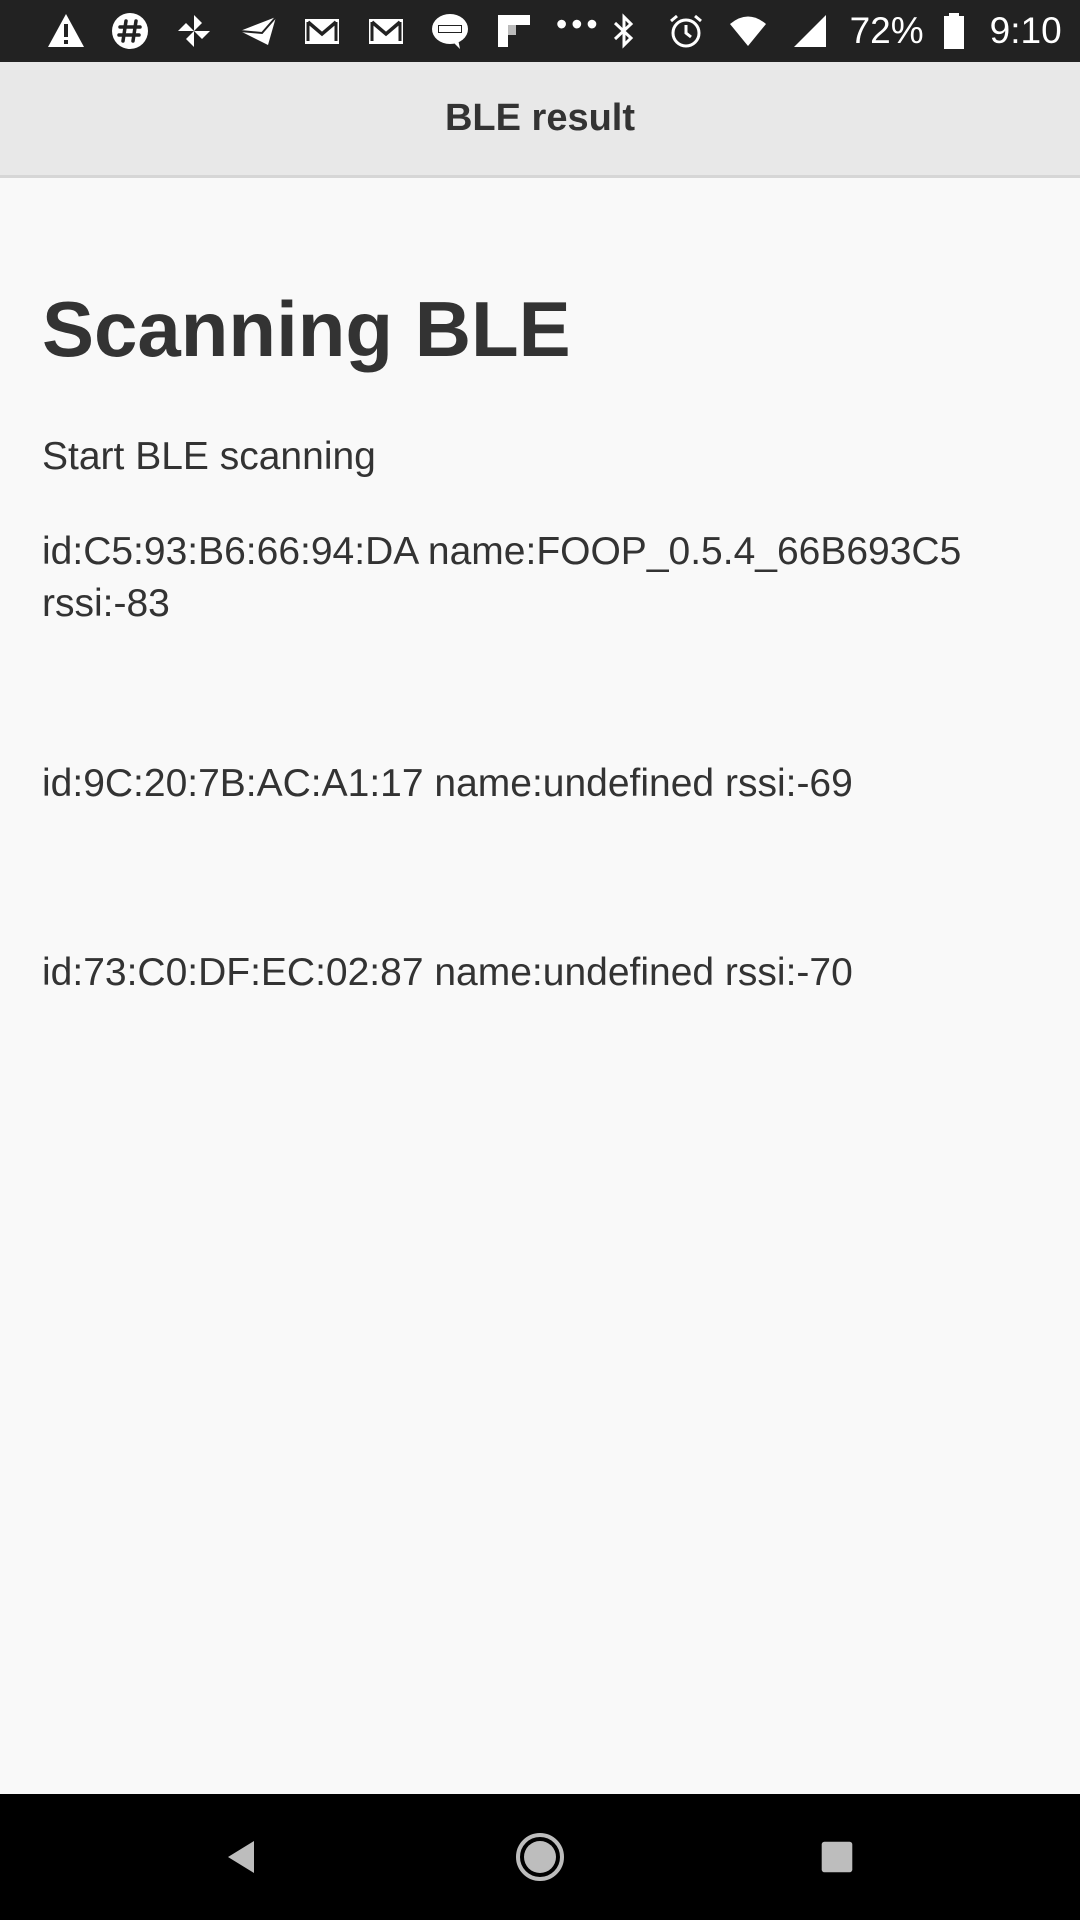 The width and height of the screenshot is (1080, 1920). I want to click on slack-icon, so click(130, 31).